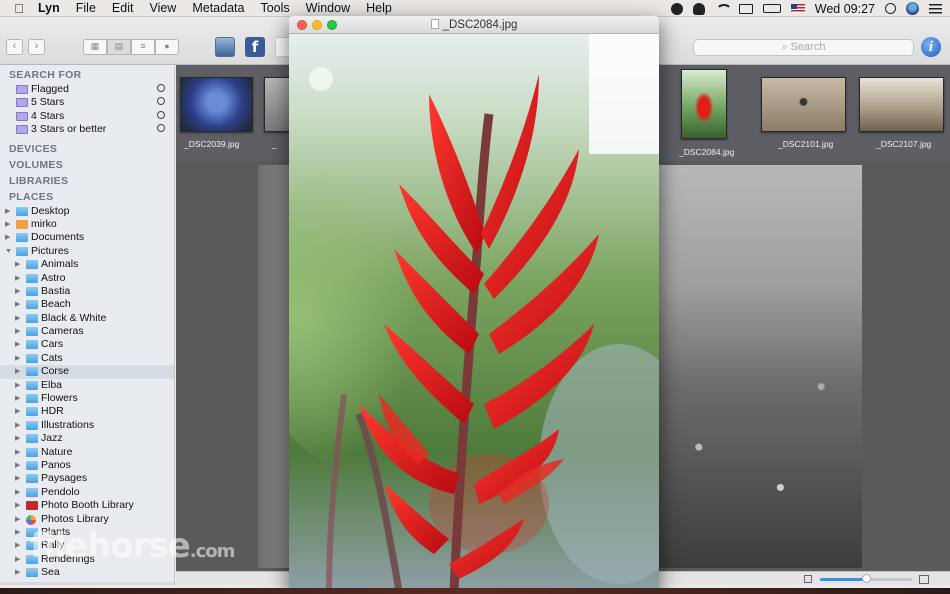 This screenshot has height=594, width=950. I want to click on sidebar-folder-item: ▶ Beach, so click(87, 304).